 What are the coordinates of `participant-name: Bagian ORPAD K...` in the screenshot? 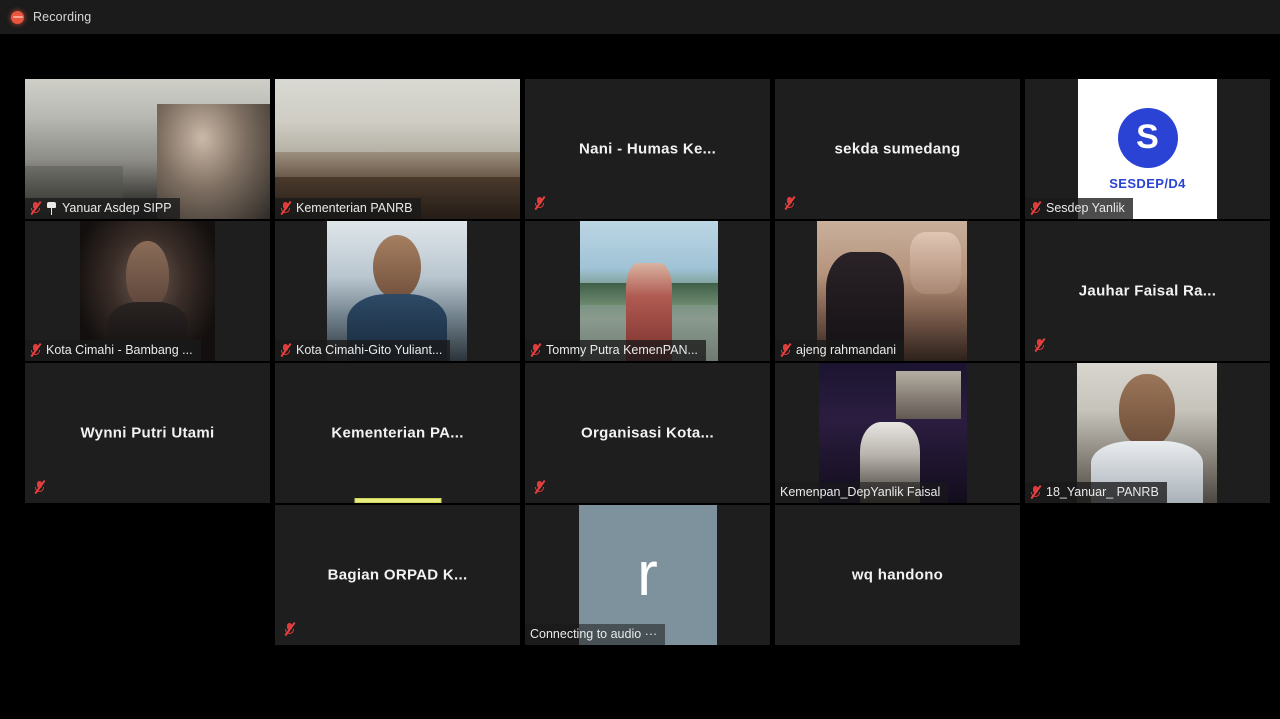 It's located at (397, 575).